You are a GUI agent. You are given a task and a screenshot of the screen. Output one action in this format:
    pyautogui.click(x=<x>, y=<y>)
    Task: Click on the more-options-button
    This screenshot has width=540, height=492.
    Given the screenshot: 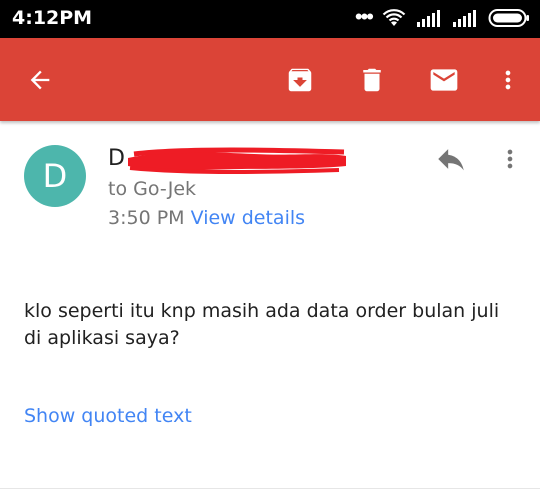 What is the action you would take?
    pyautogui.click(x=508, y=79)
    